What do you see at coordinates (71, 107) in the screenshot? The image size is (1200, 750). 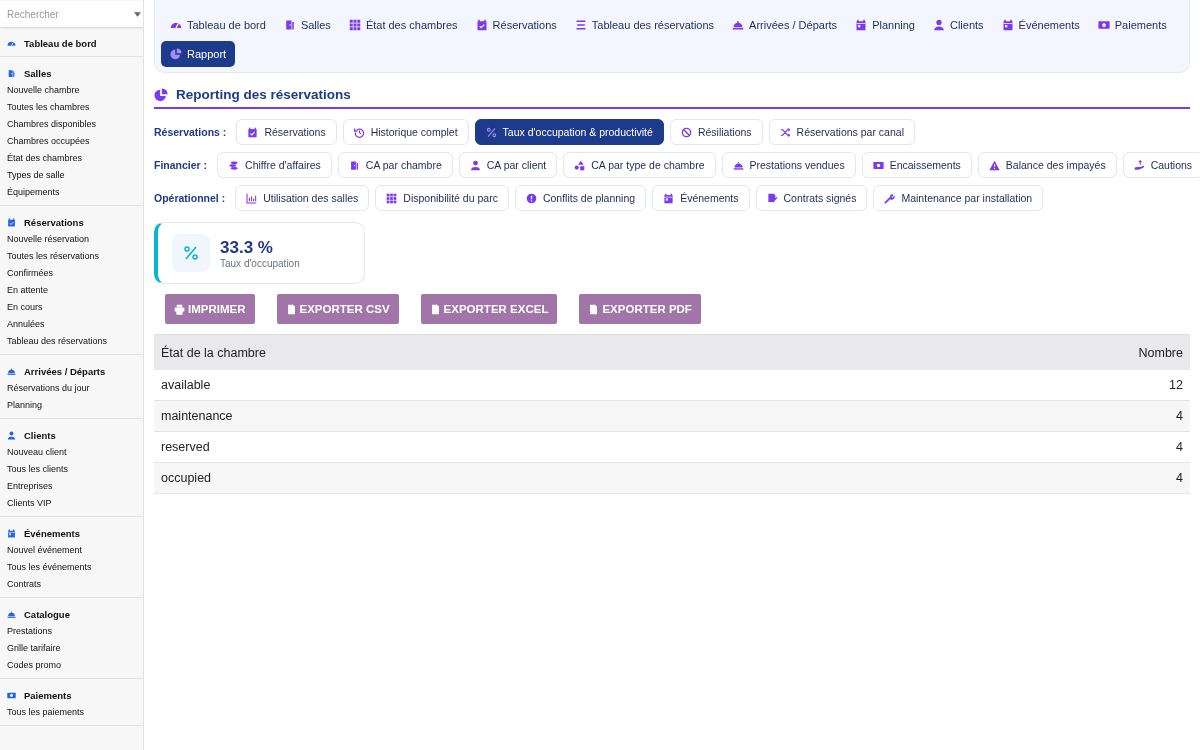 I see `sidebar-item: Toutes les chambres` at bounding box center [71, 107].